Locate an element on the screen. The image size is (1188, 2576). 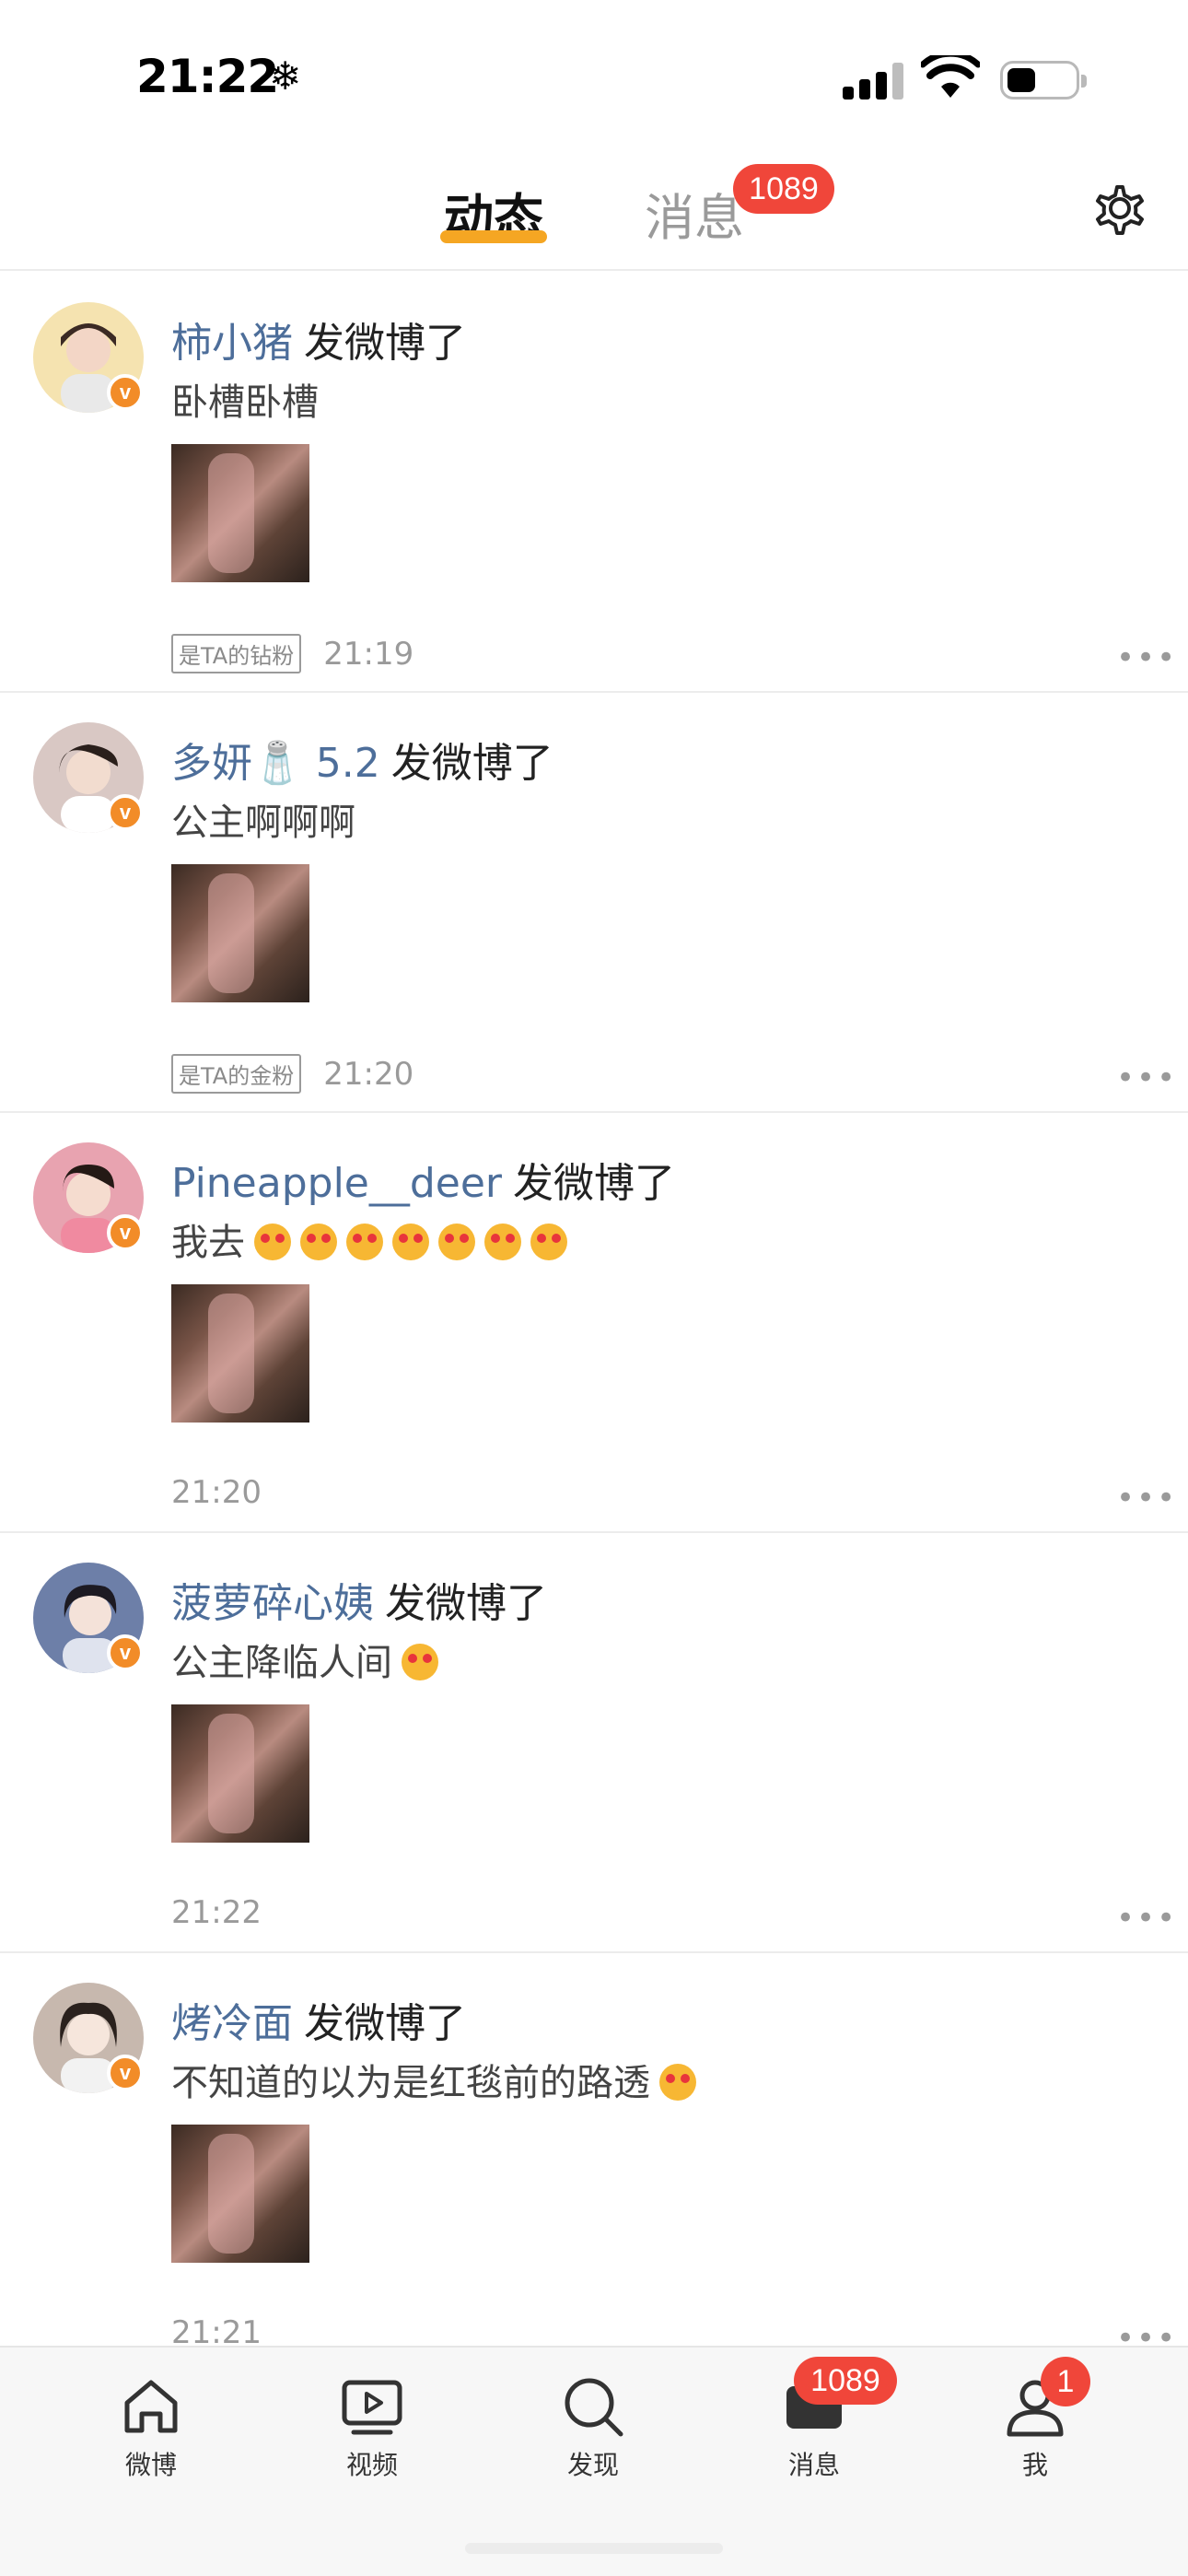
tab-label: 发现 is located at coordinates (592, 2465).